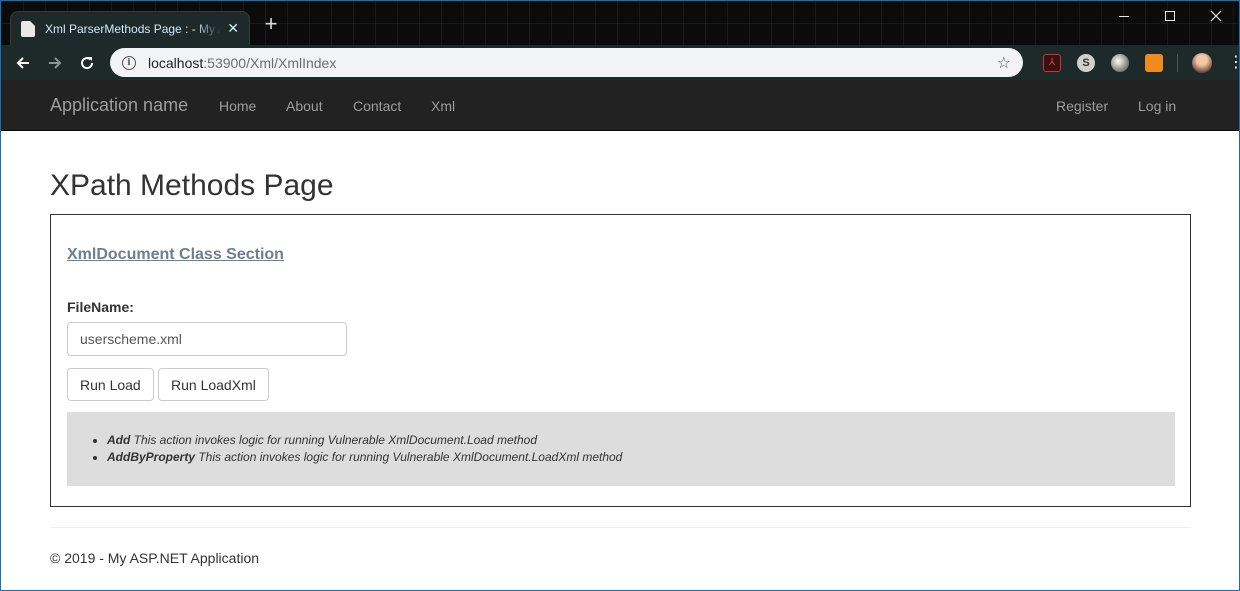  Describe the element at coordinates (151, 457) in the screenshot. I see `info-term: AddByProperty` at that location.